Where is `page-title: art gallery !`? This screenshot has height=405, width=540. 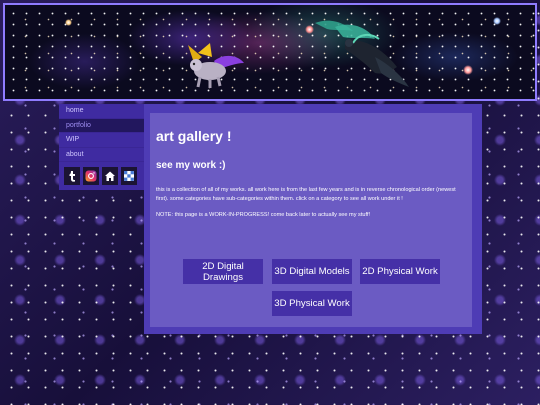
page-title: art gallery ! is located at coordinates (194, 136).